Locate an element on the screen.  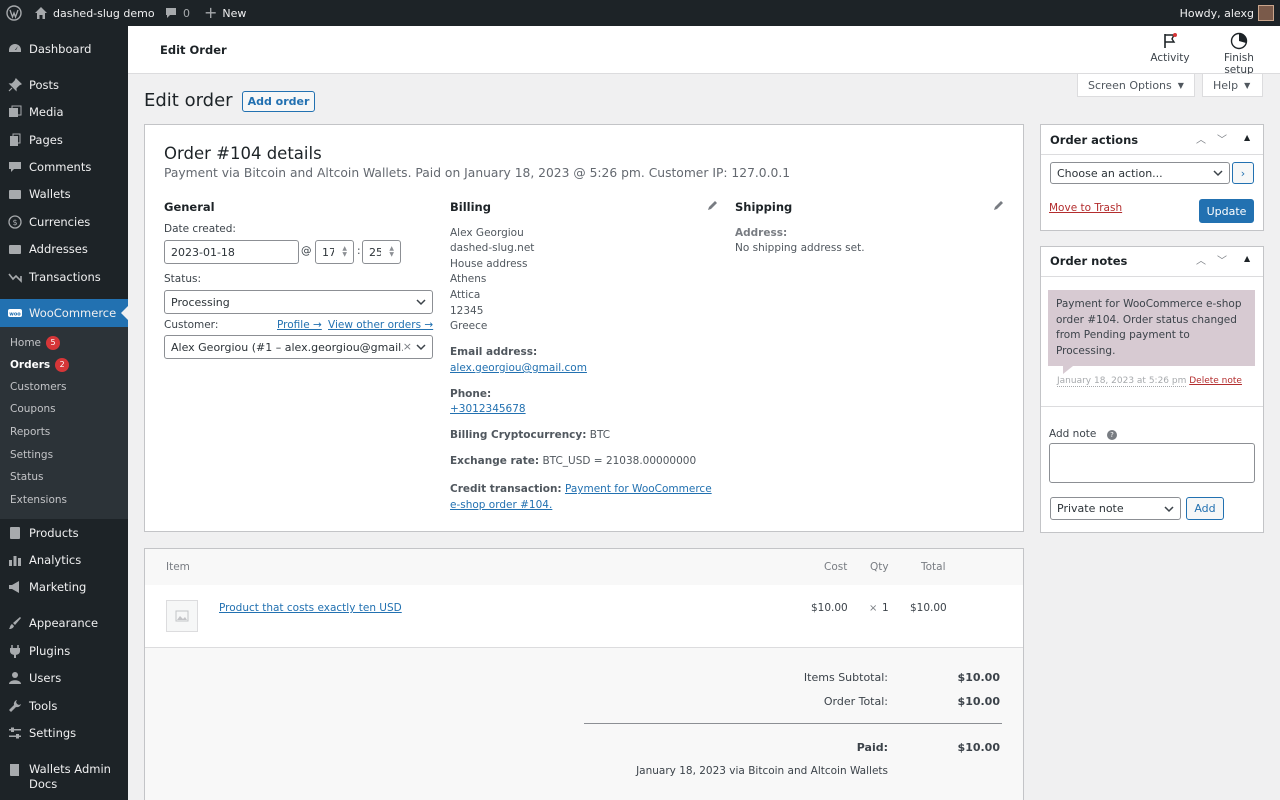
submenu-label: Extensions is located at coordinates (39, 500).